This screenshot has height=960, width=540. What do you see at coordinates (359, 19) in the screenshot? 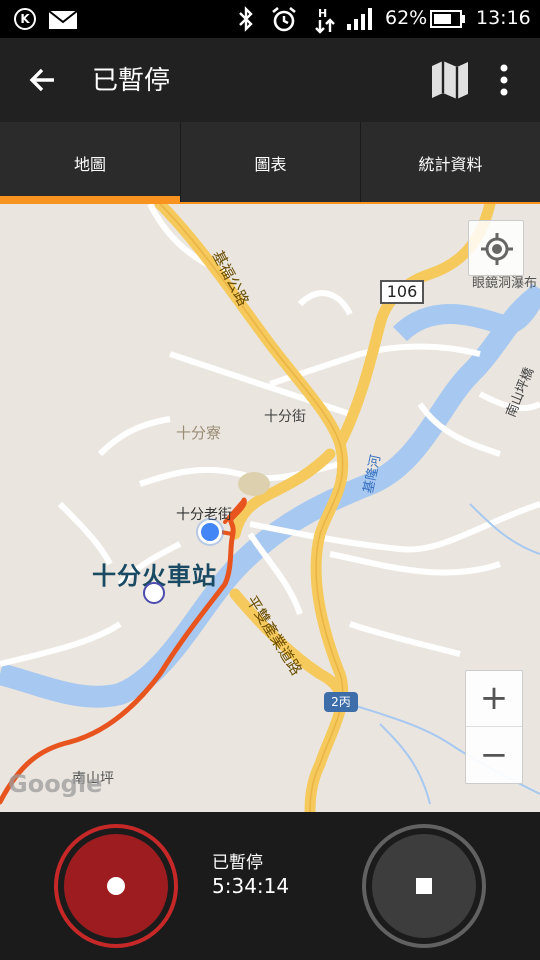
I see `signal-icon` at bounding box center [359, 19].